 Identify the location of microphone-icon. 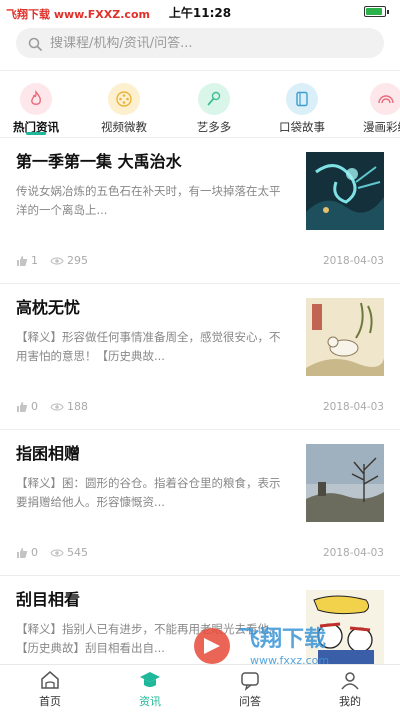
(214, 99).